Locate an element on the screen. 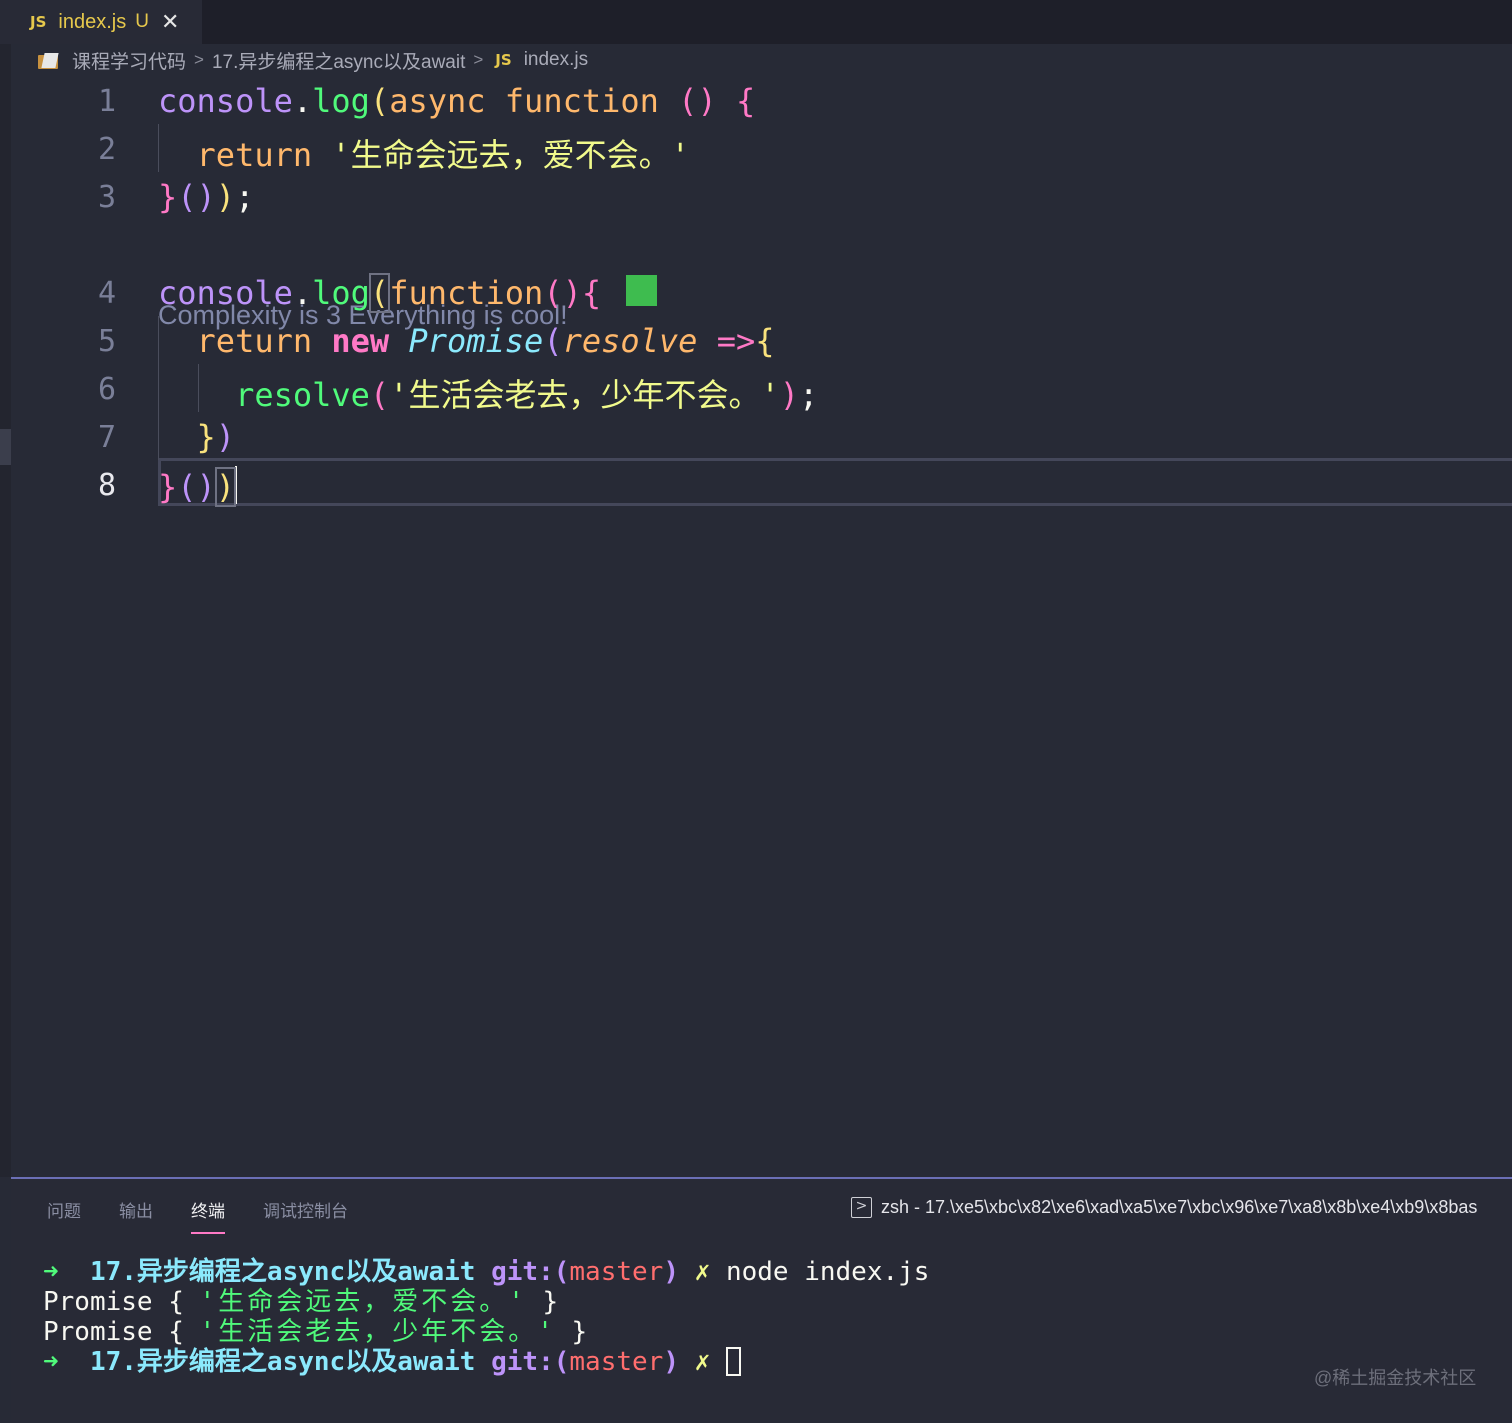 This screenshot has width=1512, height=1423. line-number: 3 is located at coordinates (106, 197).